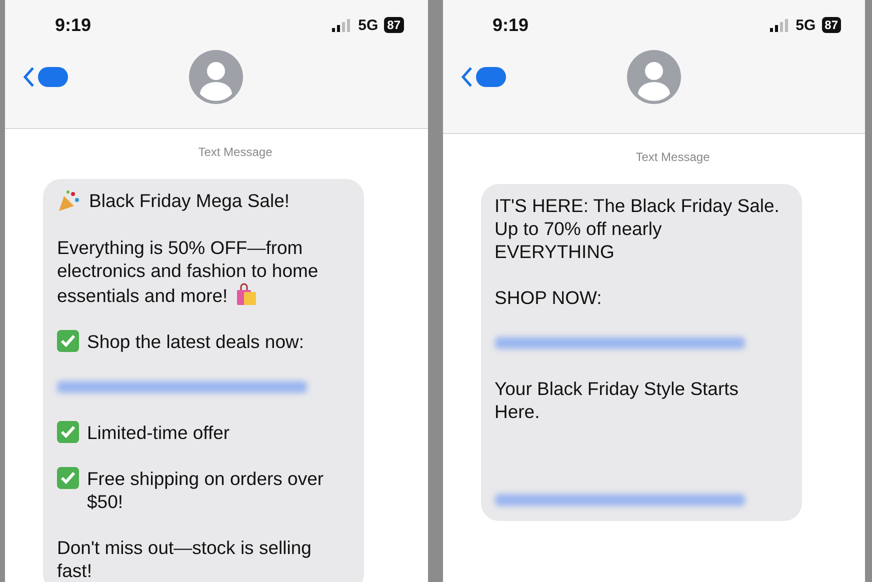 The width and height of the screenshot is (872, 582). I want to click on message-text: Everything is 50% OFF—from electronics and fashion to home essentials and more!, so click(188, 271).